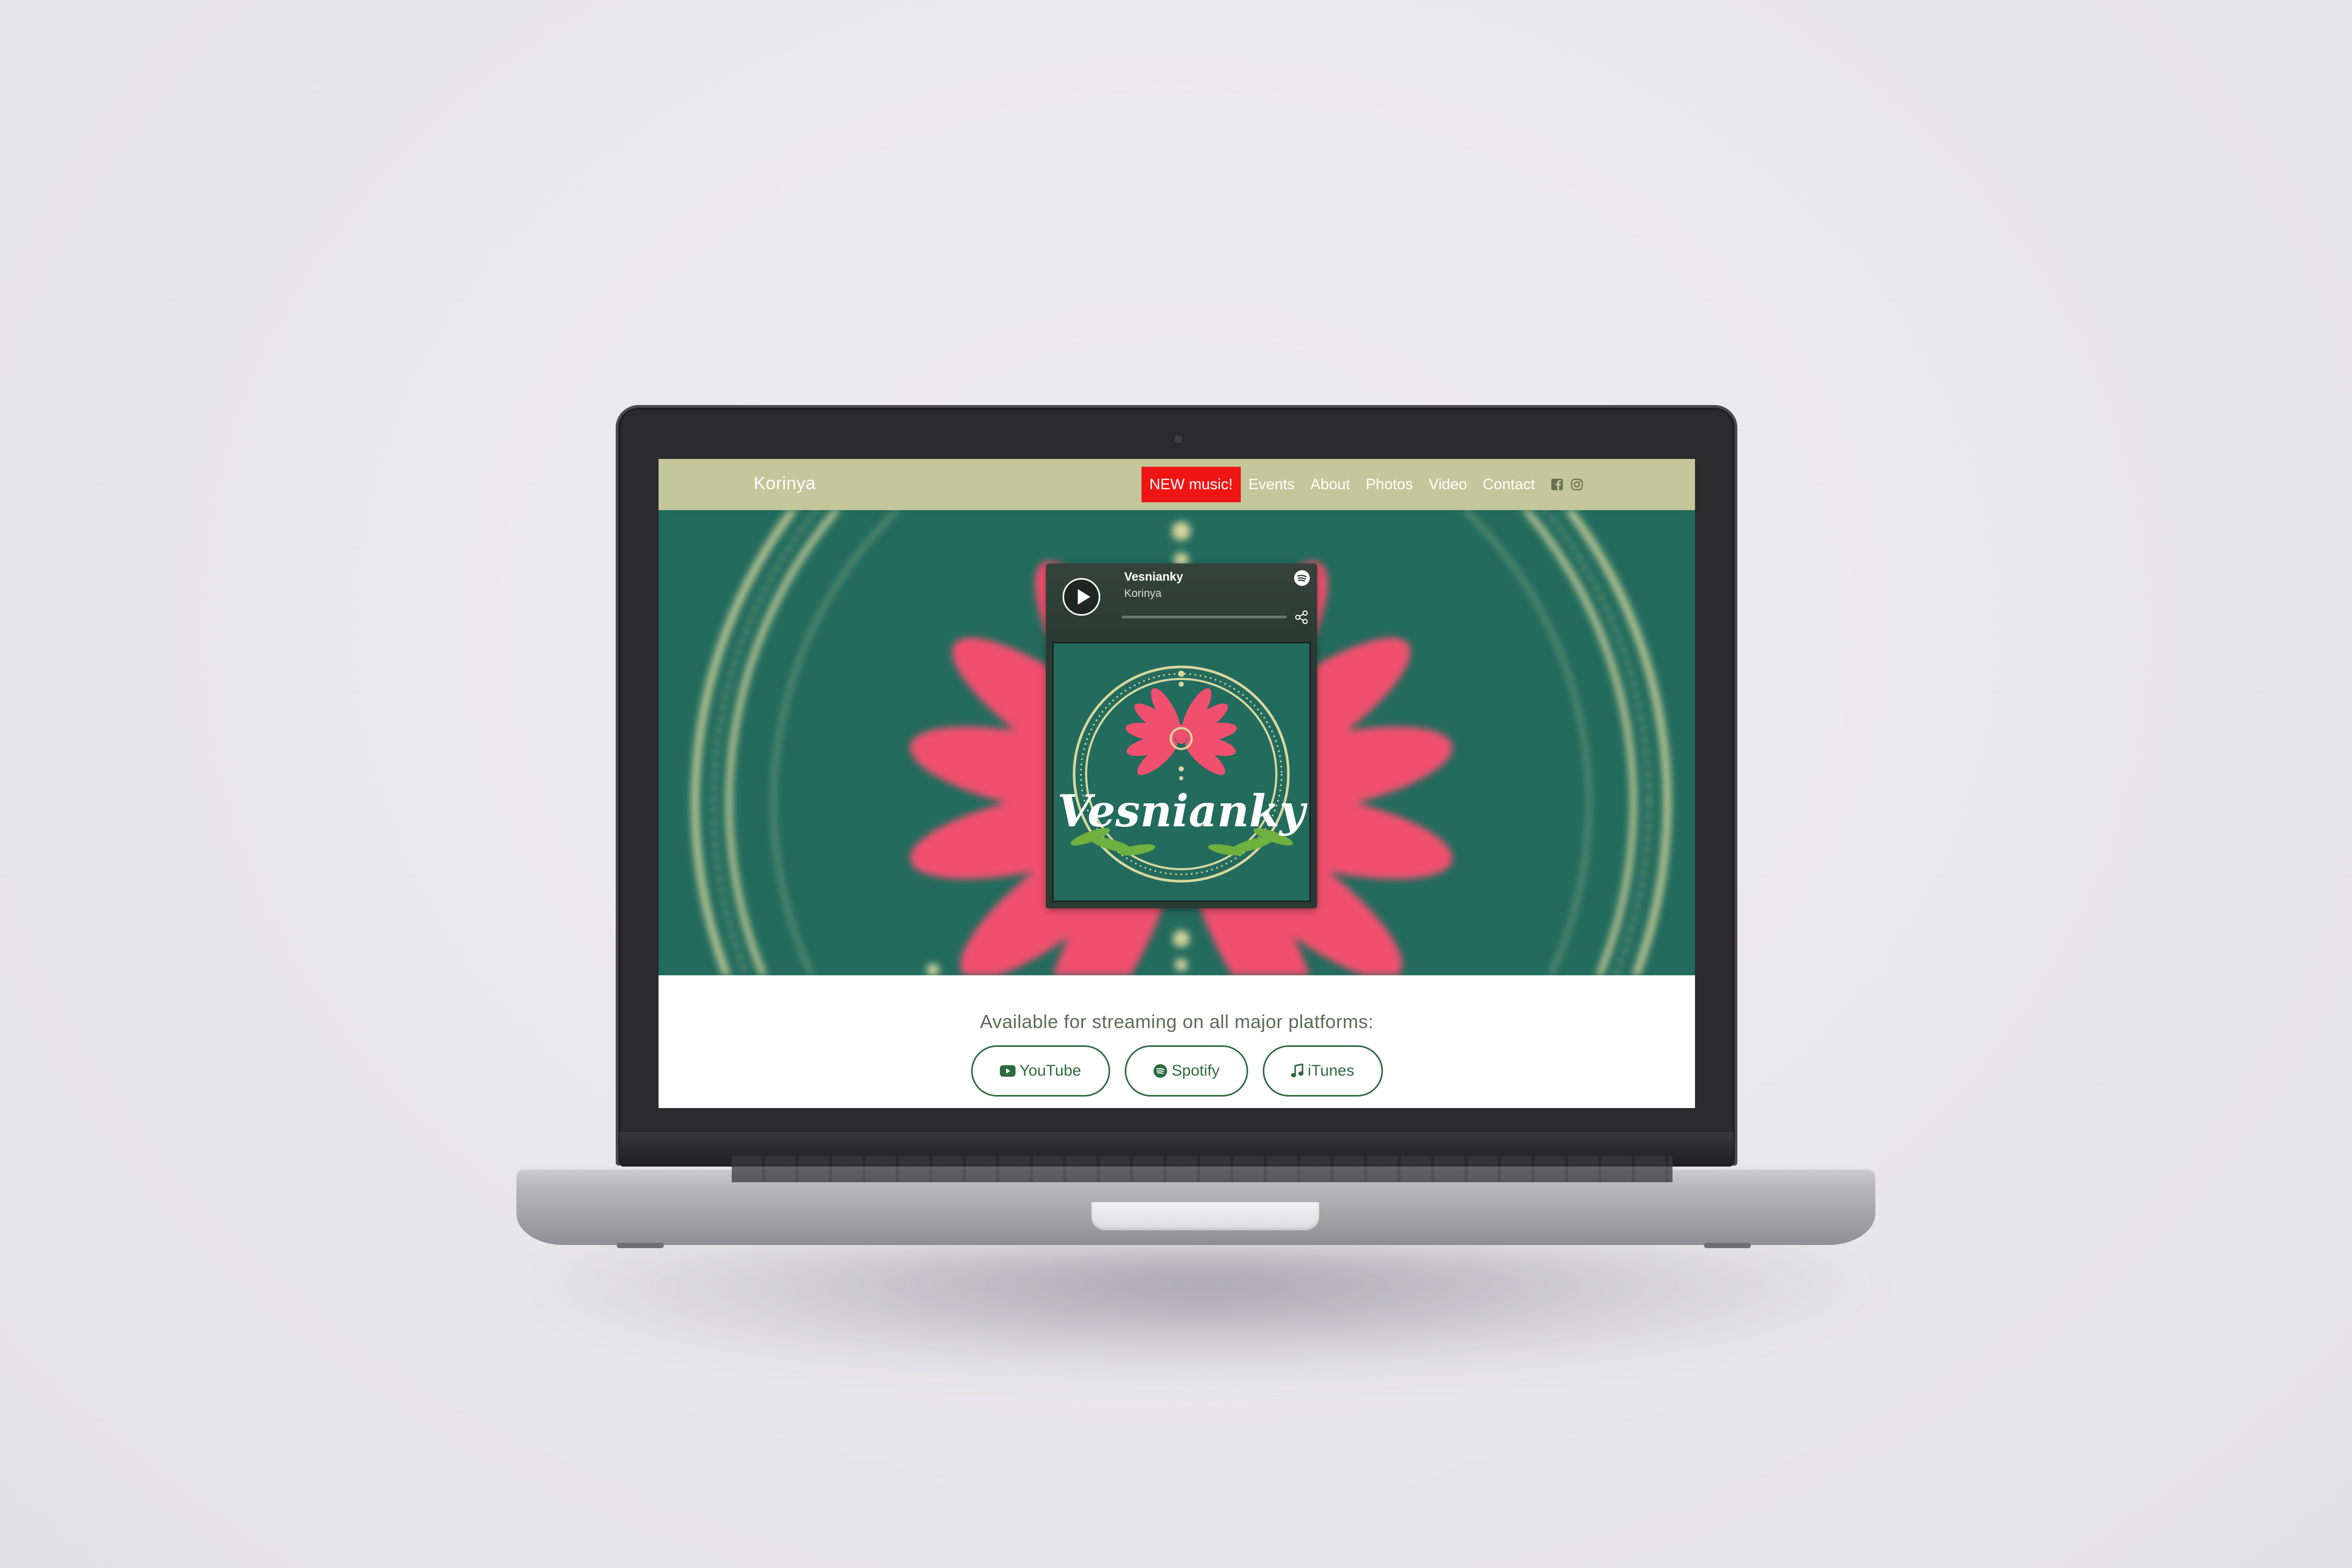 The image size is (2352, 1568). I want to click on track-title: Vesnianky, so click(1153, 577).